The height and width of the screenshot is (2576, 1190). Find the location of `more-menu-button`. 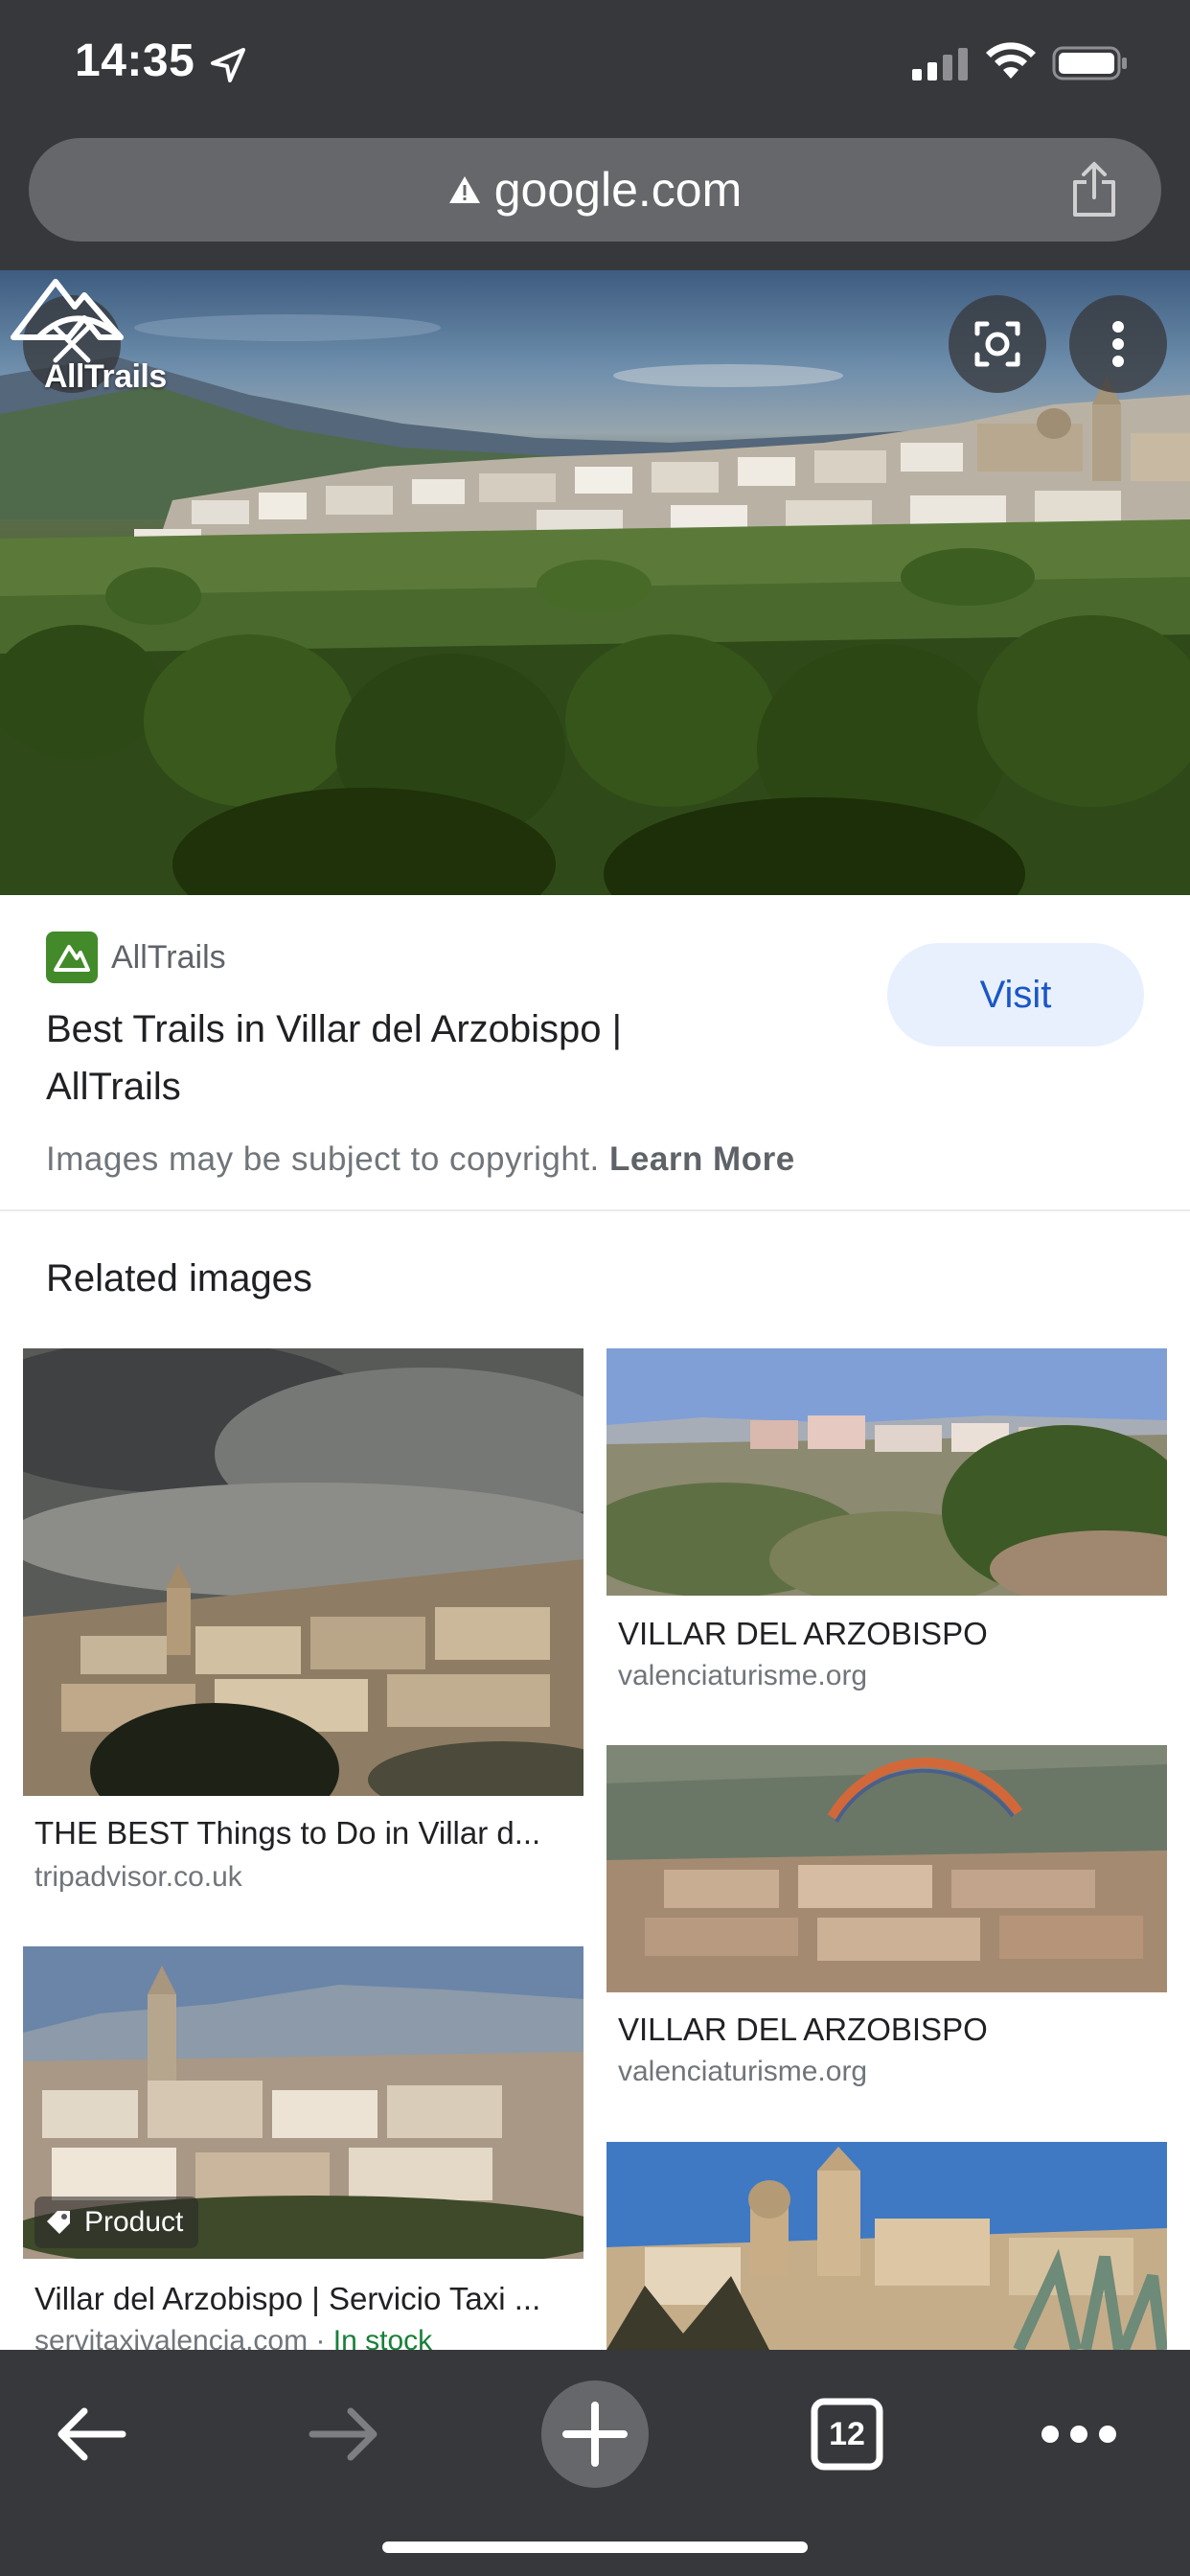

more-menu-button is located at coordinates (1078, 2434).